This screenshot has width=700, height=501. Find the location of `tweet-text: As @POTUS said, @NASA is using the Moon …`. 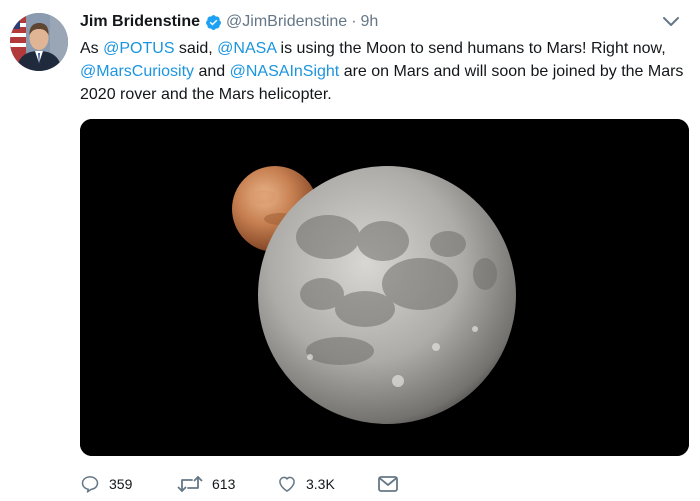

tweet-text: As @POTUS said, @NASA is using the Moon … is located at coordinates (385, 71).